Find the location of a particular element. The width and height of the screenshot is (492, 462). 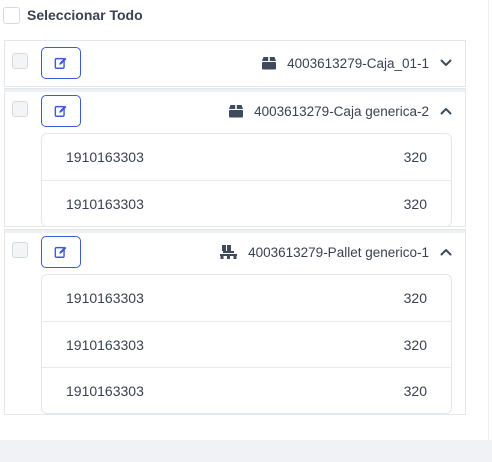

group-title: 4003613279-Pallet generico-1 is located at coordinates (336, 252).